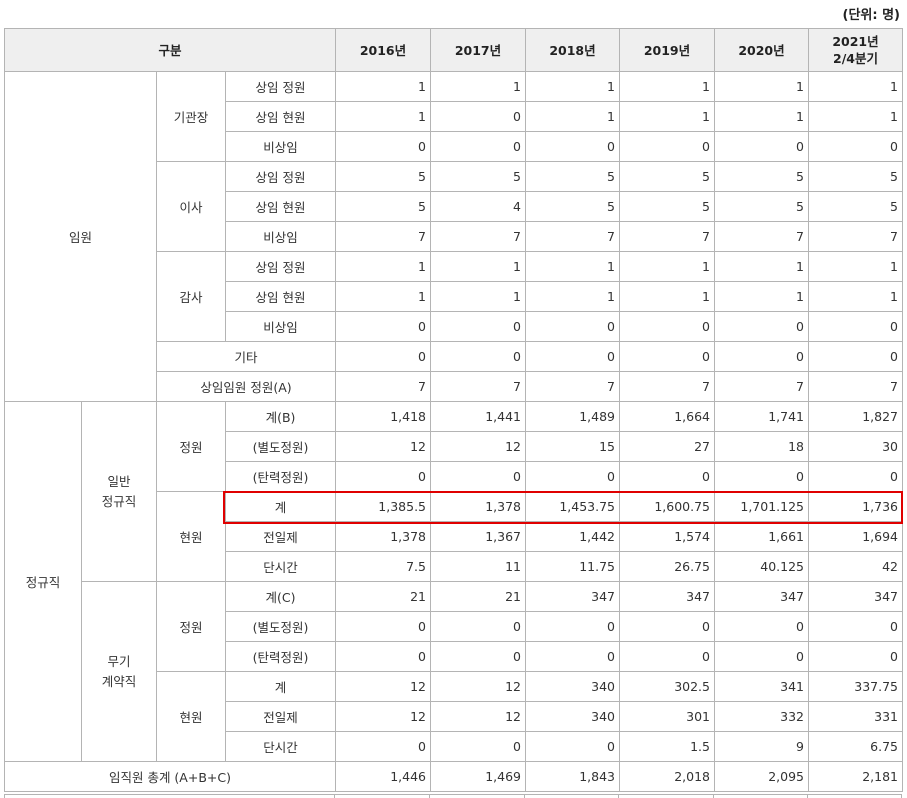  Describe the element at coordinates (191, 716) in the screenshot. I see `section-current: 현원` at that location.